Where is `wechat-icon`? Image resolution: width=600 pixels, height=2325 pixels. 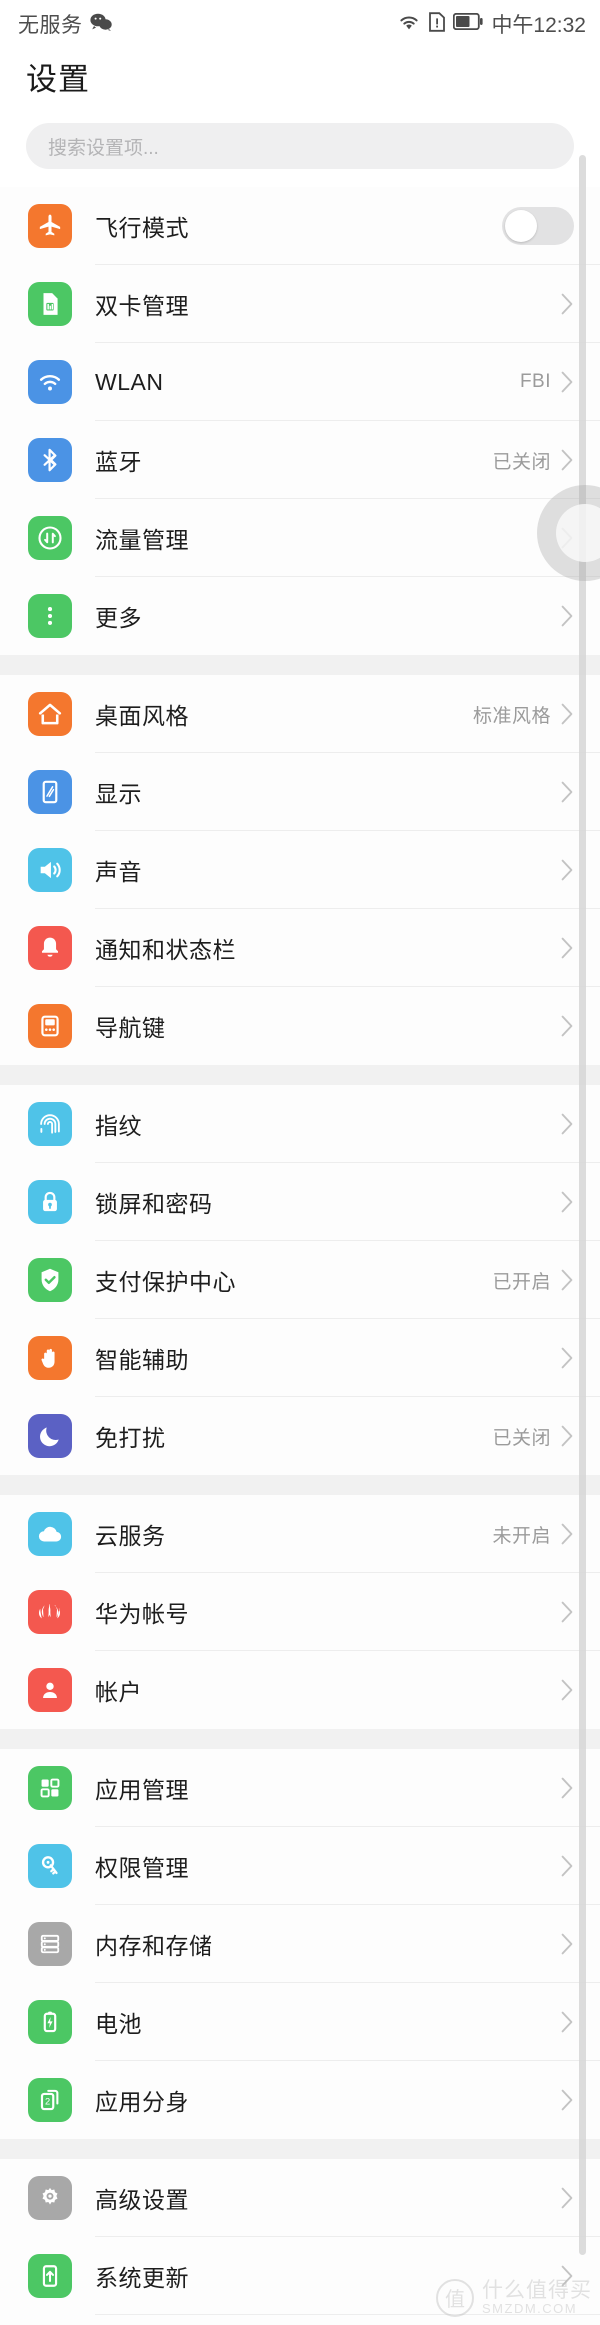
wechat-icon is located at coordinates (100, 24).